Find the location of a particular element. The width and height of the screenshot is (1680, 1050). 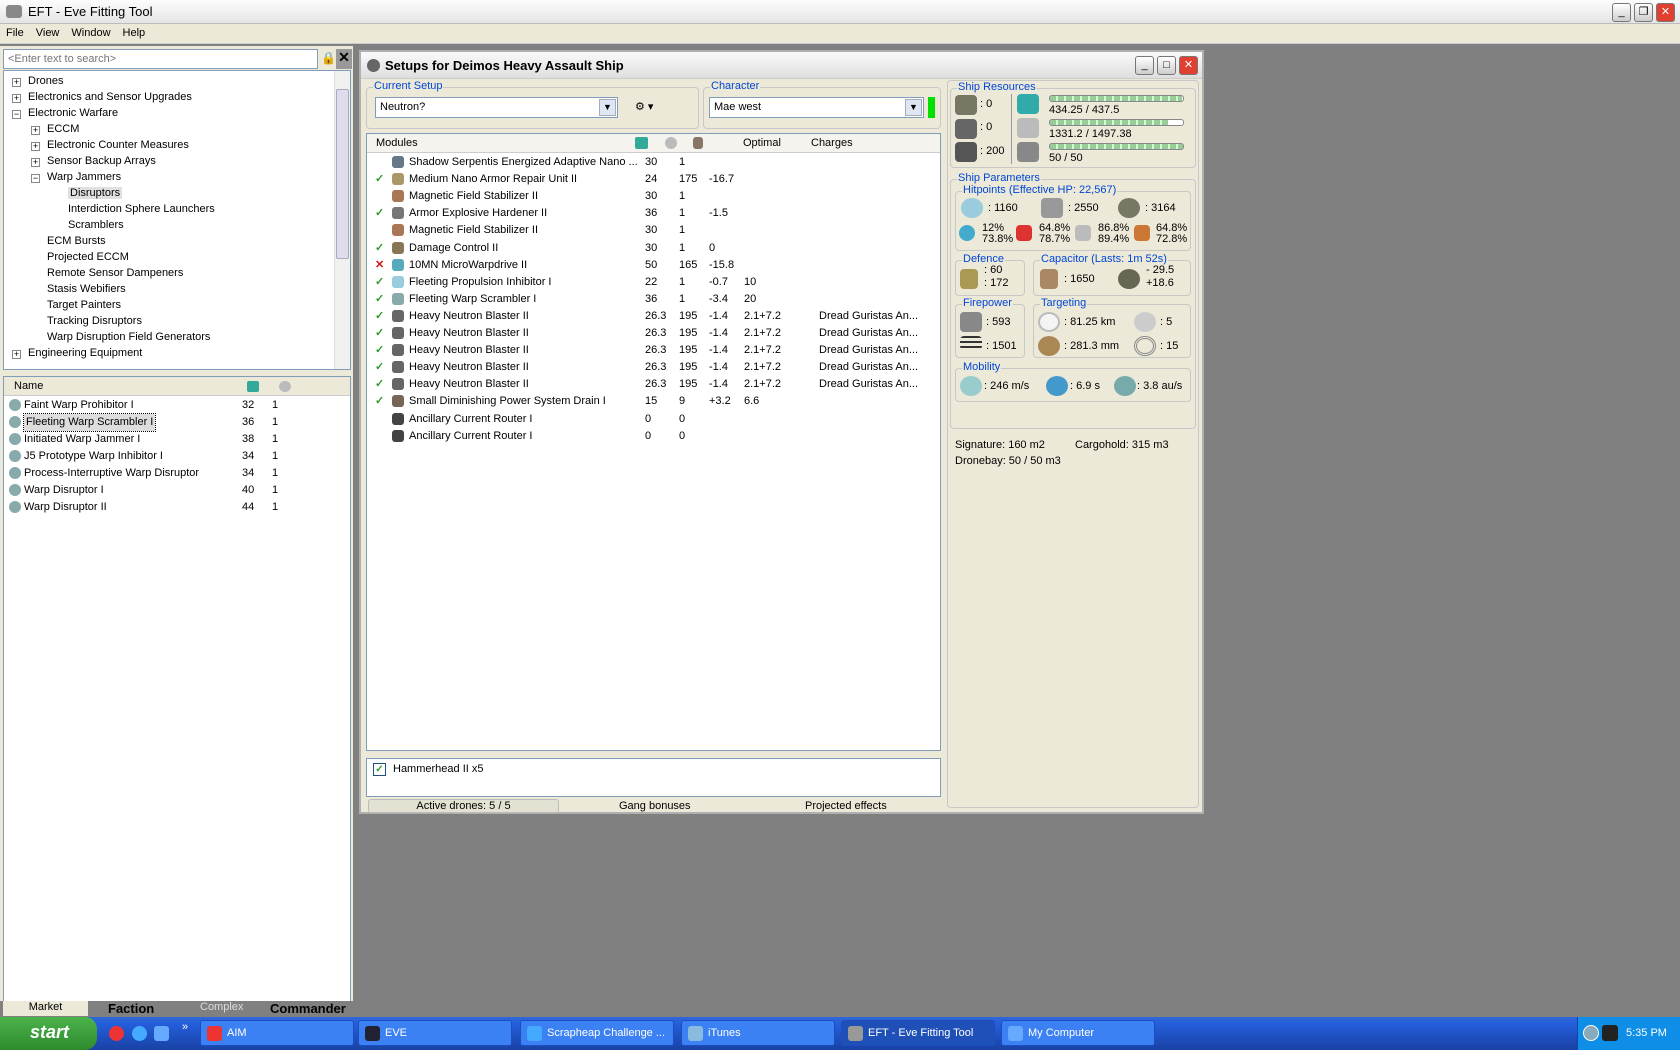

clear-search-button: ✕ is located at coordinates (344, 59).